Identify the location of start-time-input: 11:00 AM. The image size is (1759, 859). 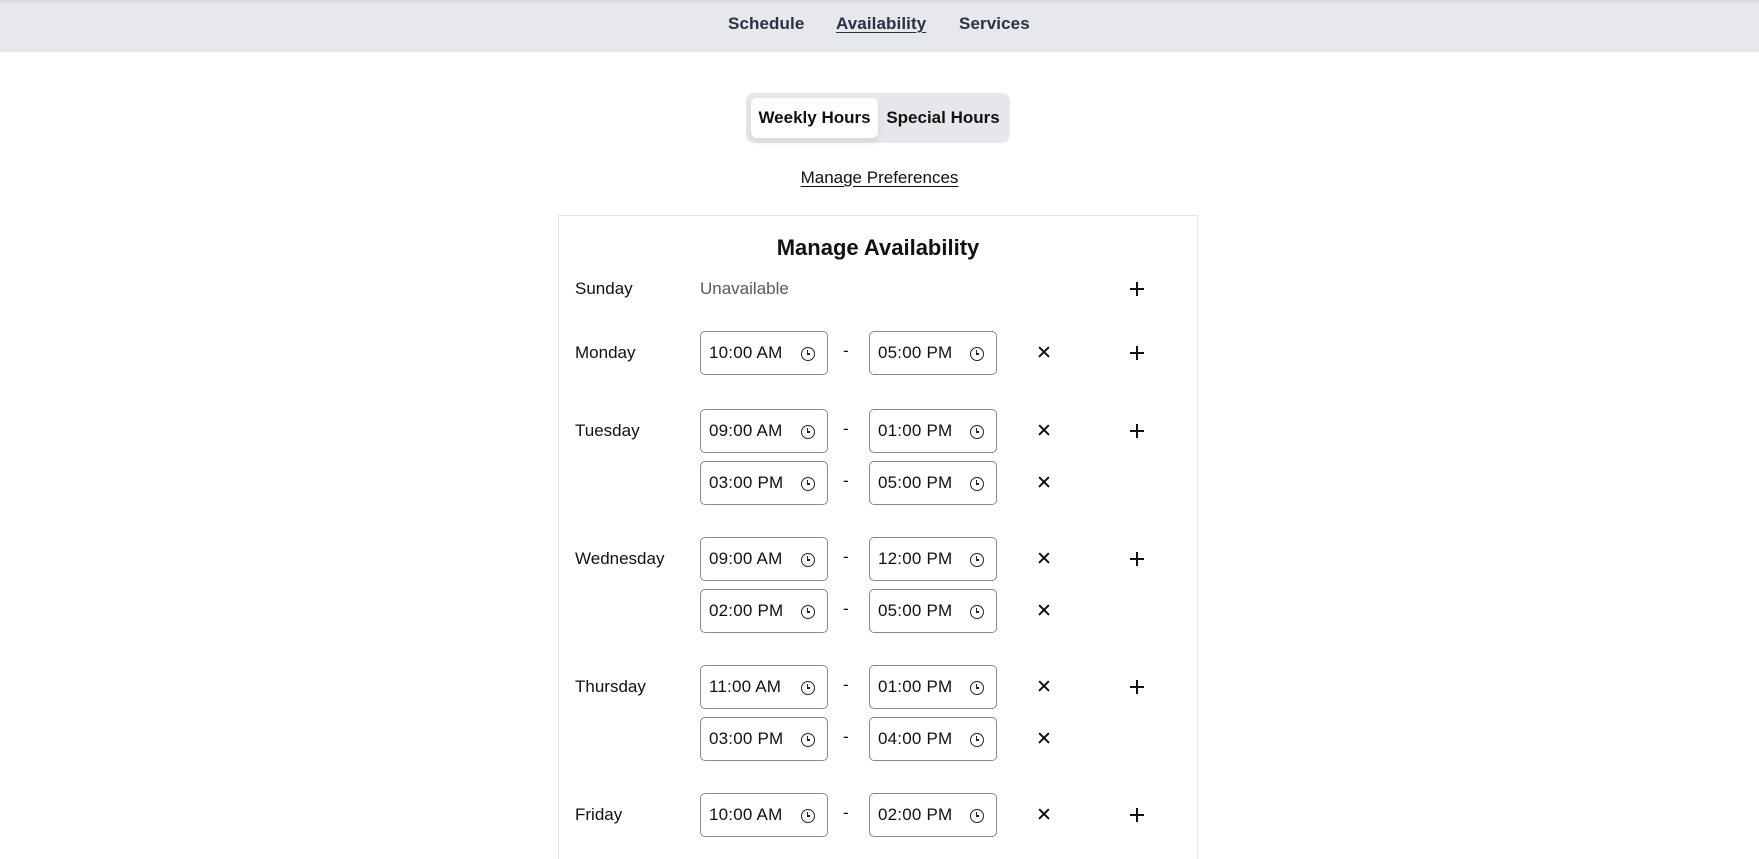
(764, 687).